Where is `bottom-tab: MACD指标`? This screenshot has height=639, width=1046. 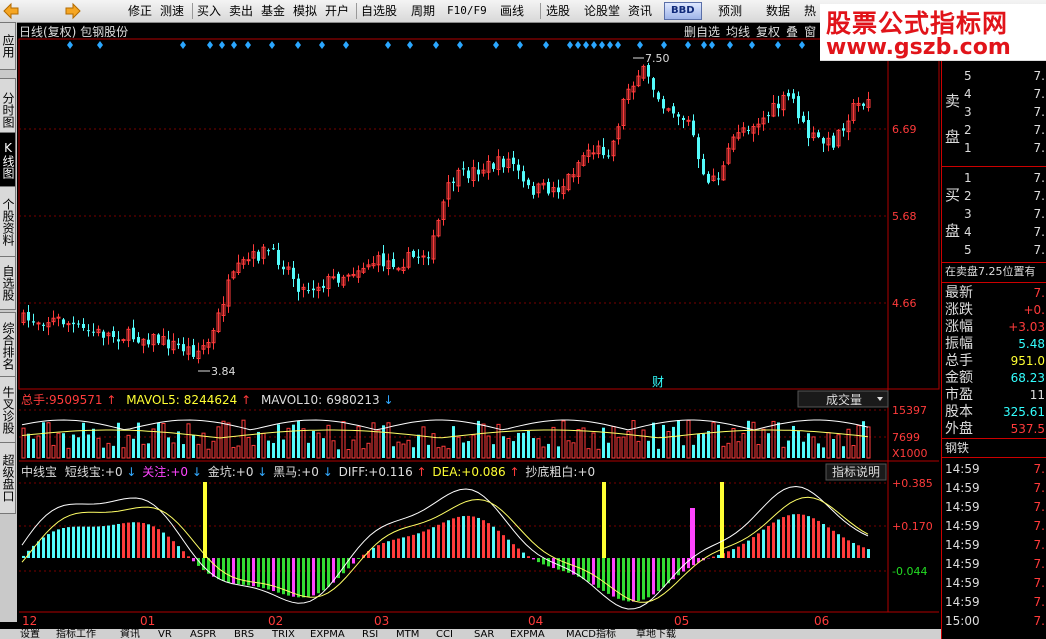 bottom-tab: MACD指标 is located at coordinates (591, 634).